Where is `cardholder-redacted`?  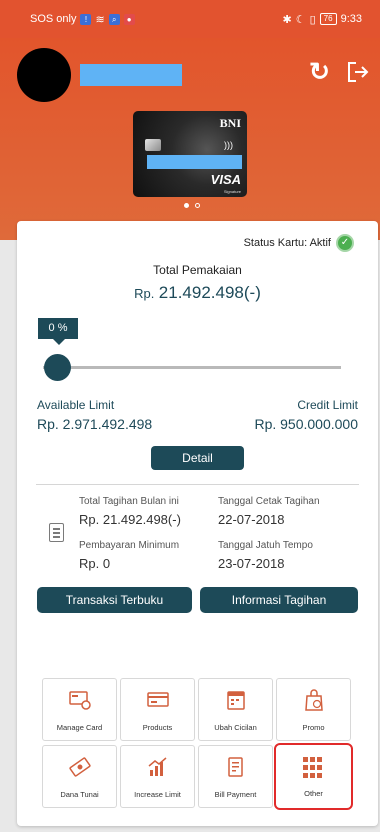
cardholder-redacted is located at coordinates (194, 162).